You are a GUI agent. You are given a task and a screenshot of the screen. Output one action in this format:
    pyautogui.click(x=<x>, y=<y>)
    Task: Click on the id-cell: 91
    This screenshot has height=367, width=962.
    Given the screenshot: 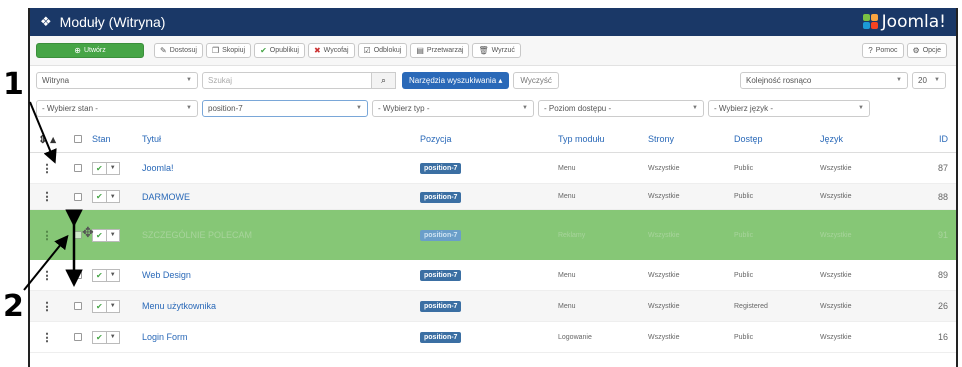 What is the action you would take?
    pyautogui.click(x=942, y=235)
    